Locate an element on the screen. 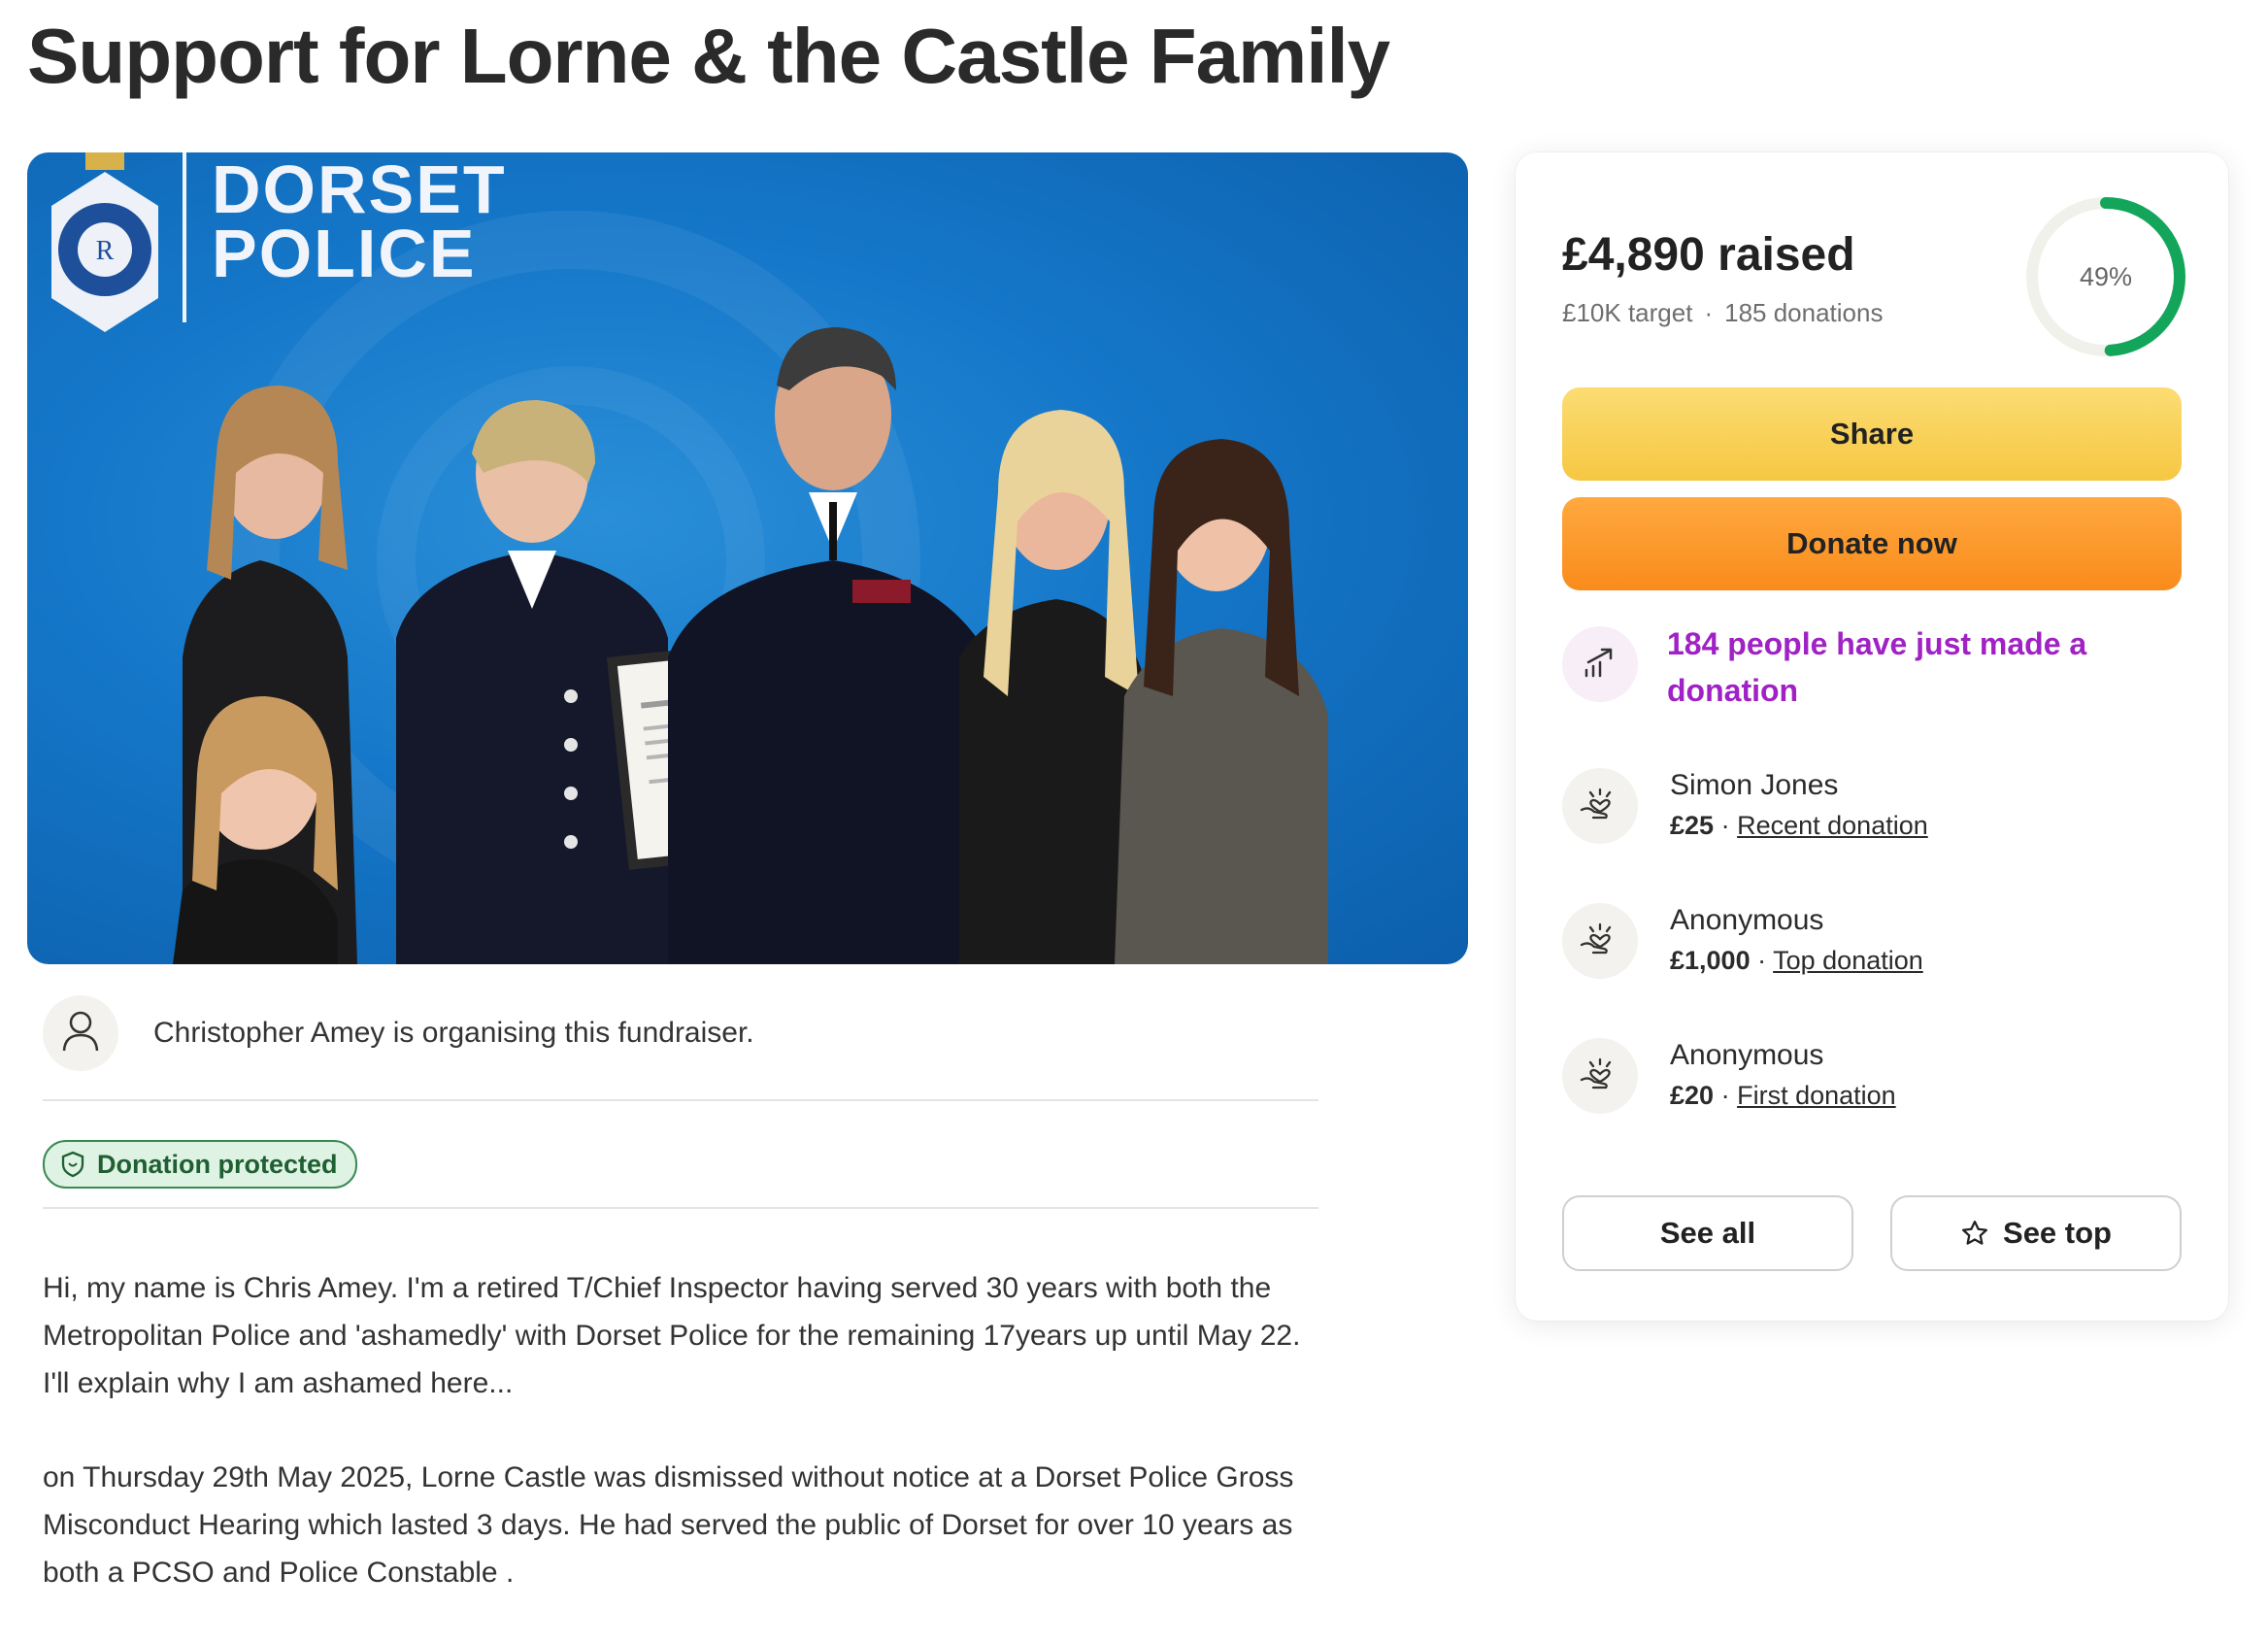 This screenshot has height=1643, width=2268. amount-raised: £4,890 raised is located at coordinates (1708, 255).